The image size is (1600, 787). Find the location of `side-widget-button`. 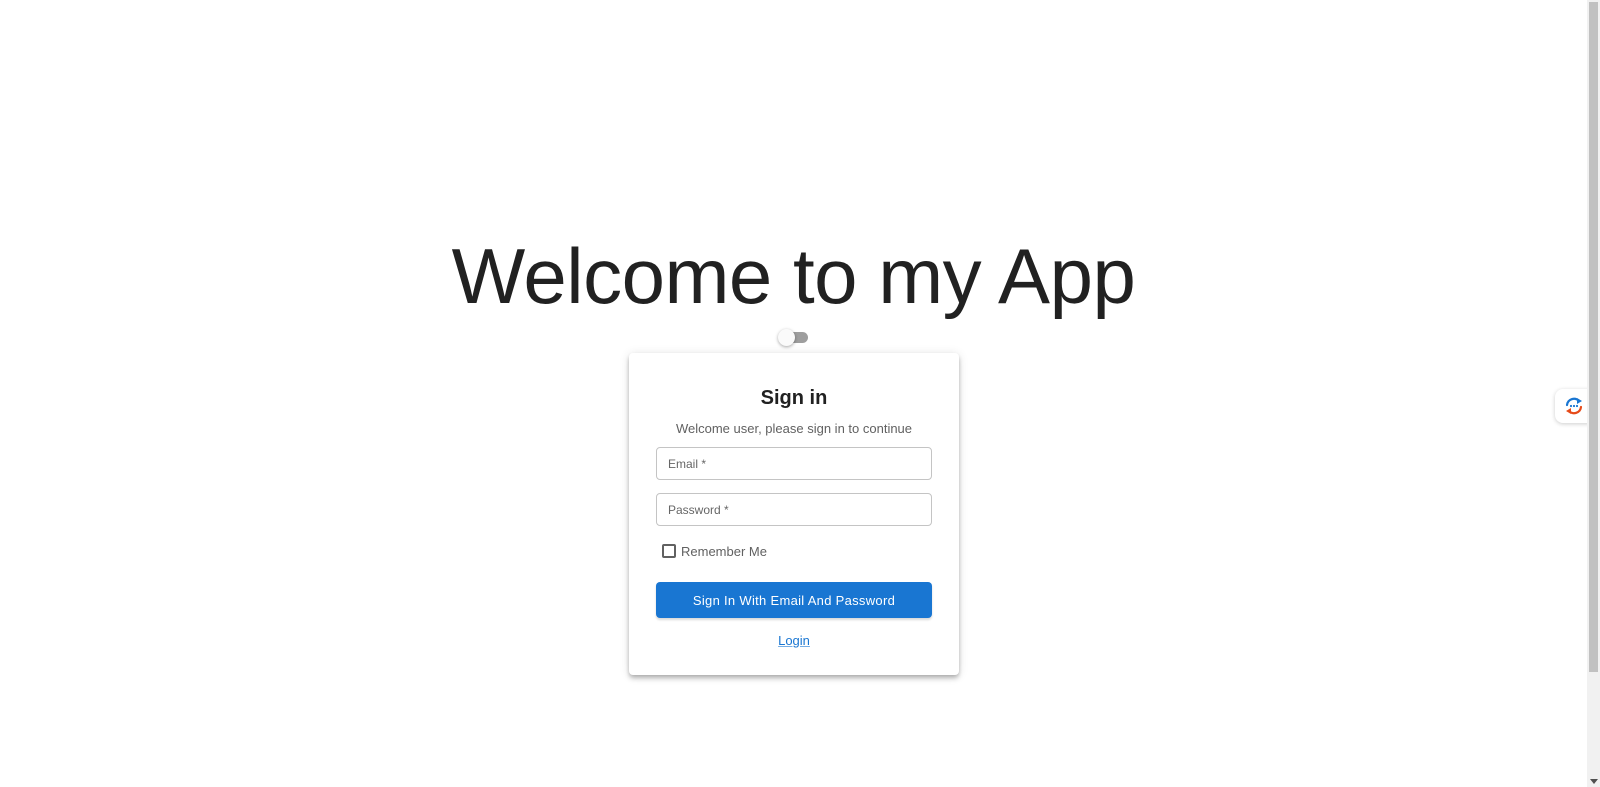

side-widget-button is located at coordinates (1573, 406).